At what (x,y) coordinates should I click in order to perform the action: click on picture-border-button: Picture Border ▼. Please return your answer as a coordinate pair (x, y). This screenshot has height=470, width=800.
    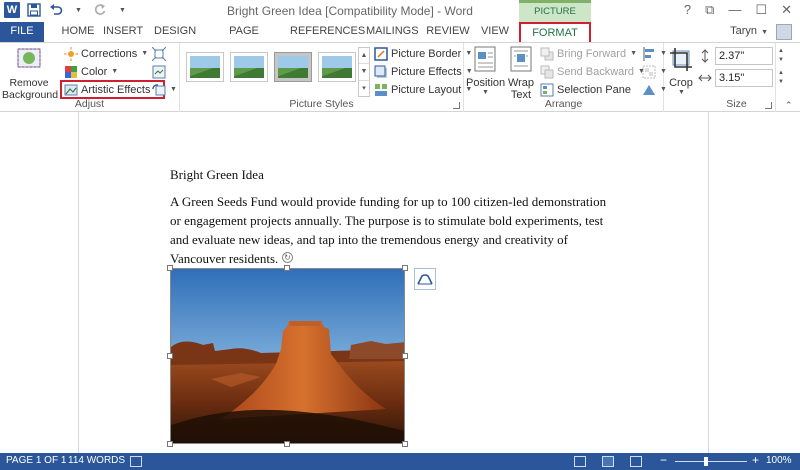
    Looking at the image, I should click on (423, 53).